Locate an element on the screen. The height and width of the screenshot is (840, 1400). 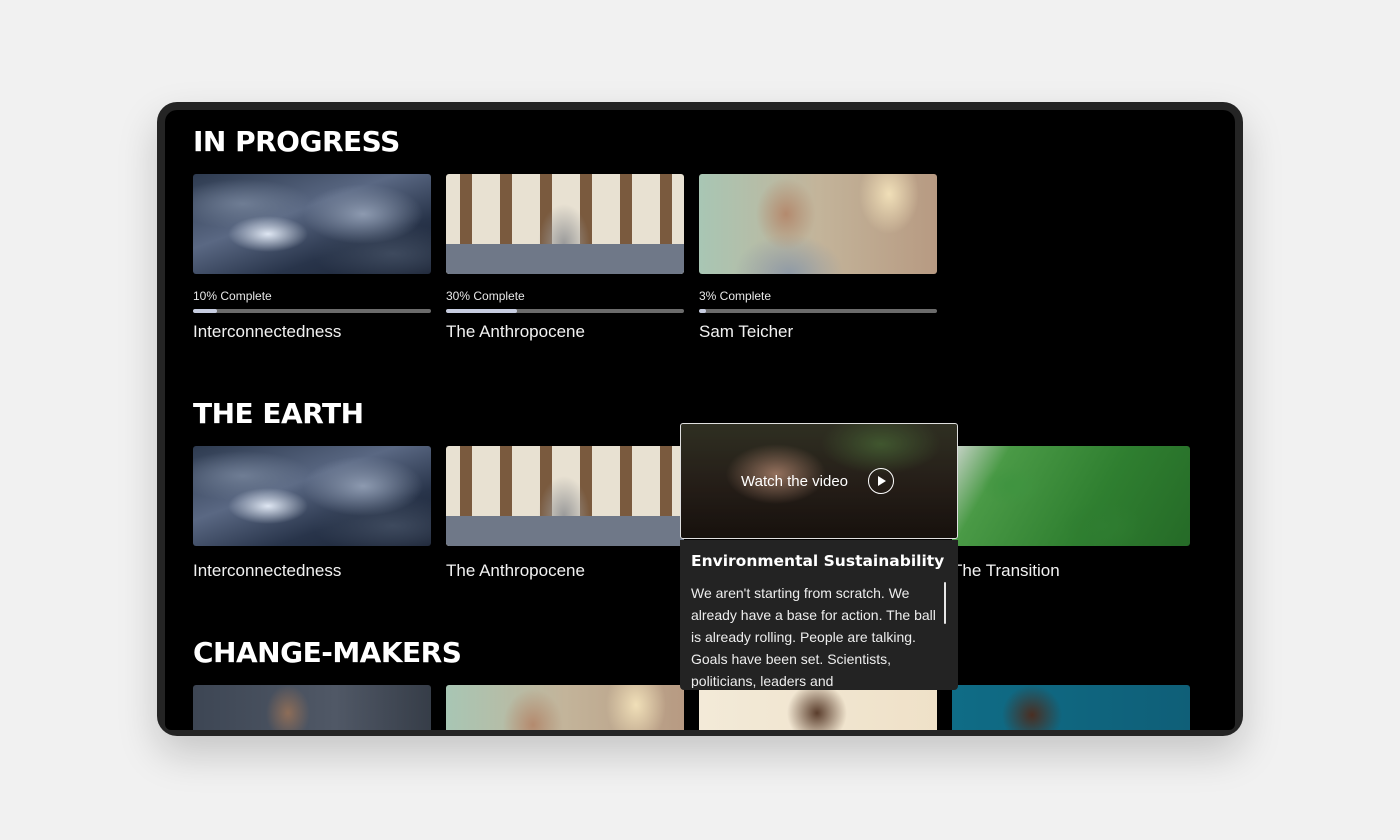
progress-label: 3% Complete is located at coordinates (735, 296).